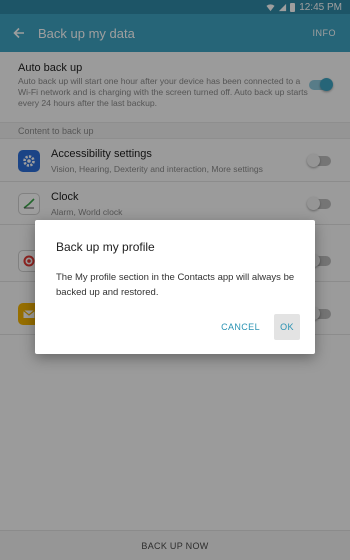 The height and width of the screenshot is (560, 350). Describe the element at coordinates (105, 247) in the screenshot. I see `dialog-title: Back up my profile` at that location.